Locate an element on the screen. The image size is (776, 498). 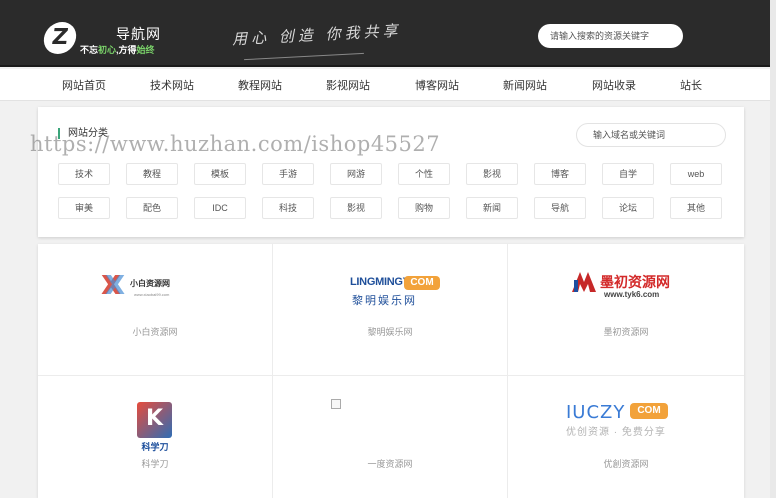
watermark-text: https://www.huzhan.com/ishop45527 is located at coordinates (235, 144).